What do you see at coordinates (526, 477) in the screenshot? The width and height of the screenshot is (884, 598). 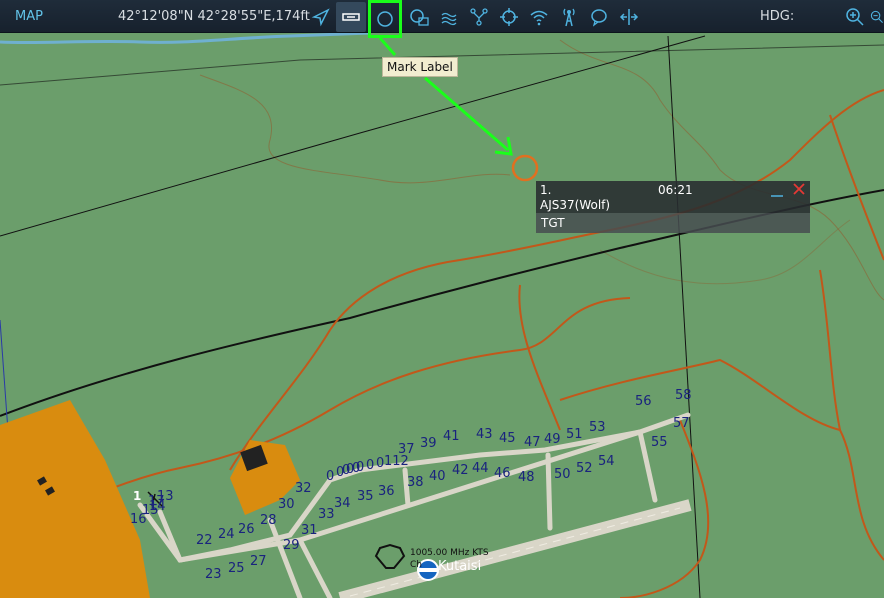 I see `parking-spot-label: 48` at bounding box center [526, 477].